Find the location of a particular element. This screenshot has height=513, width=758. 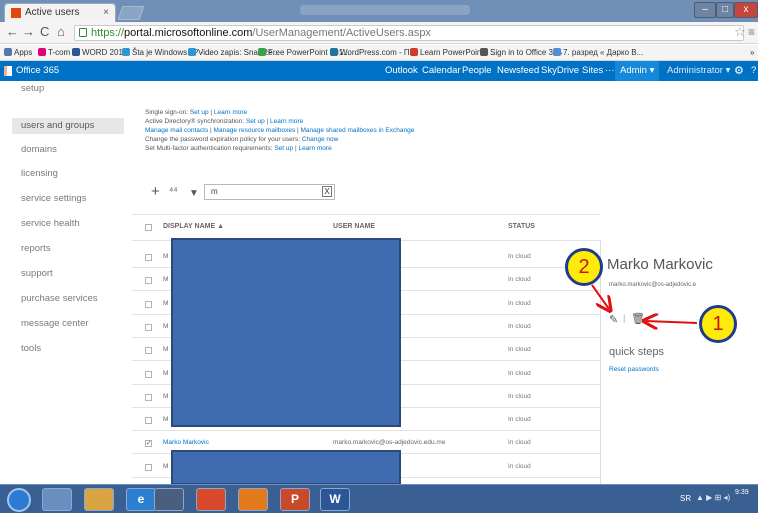

leftnav-licensing: licensing is located at coordinates (39, 173).